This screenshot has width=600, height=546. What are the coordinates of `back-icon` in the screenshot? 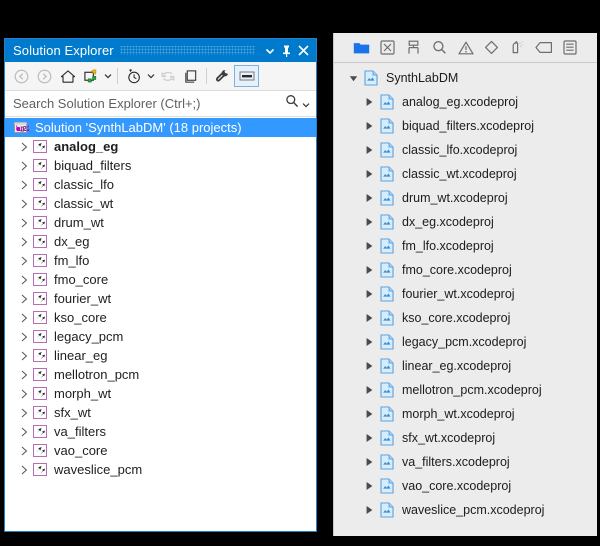 It's located at (21, 76).